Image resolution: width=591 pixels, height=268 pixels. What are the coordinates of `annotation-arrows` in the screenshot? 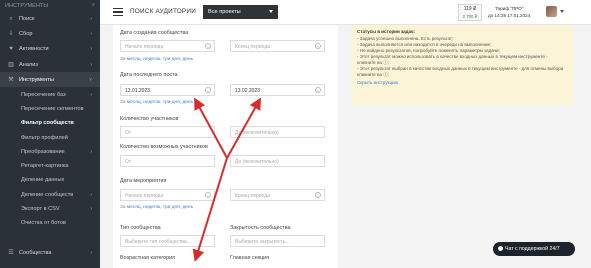 It's located at (226, 179).